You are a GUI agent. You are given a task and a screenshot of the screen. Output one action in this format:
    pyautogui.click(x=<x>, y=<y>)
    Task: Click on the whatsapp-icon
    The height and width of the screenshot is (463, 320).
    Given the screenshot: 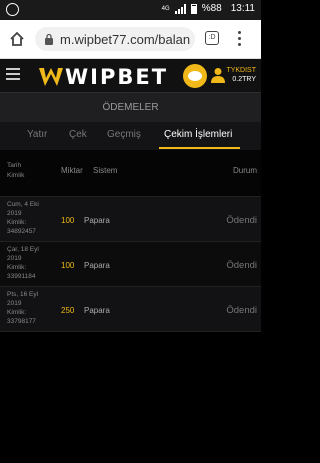 What is the action you would take?
    pyautogui.click(x=12, y=9)
    